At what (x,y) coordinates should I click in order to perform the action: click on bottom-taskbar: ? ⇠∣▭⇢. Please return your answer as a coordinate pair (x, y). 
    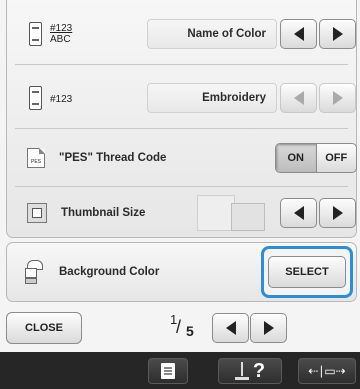
    Looking at the image, I should click on (180, 370).